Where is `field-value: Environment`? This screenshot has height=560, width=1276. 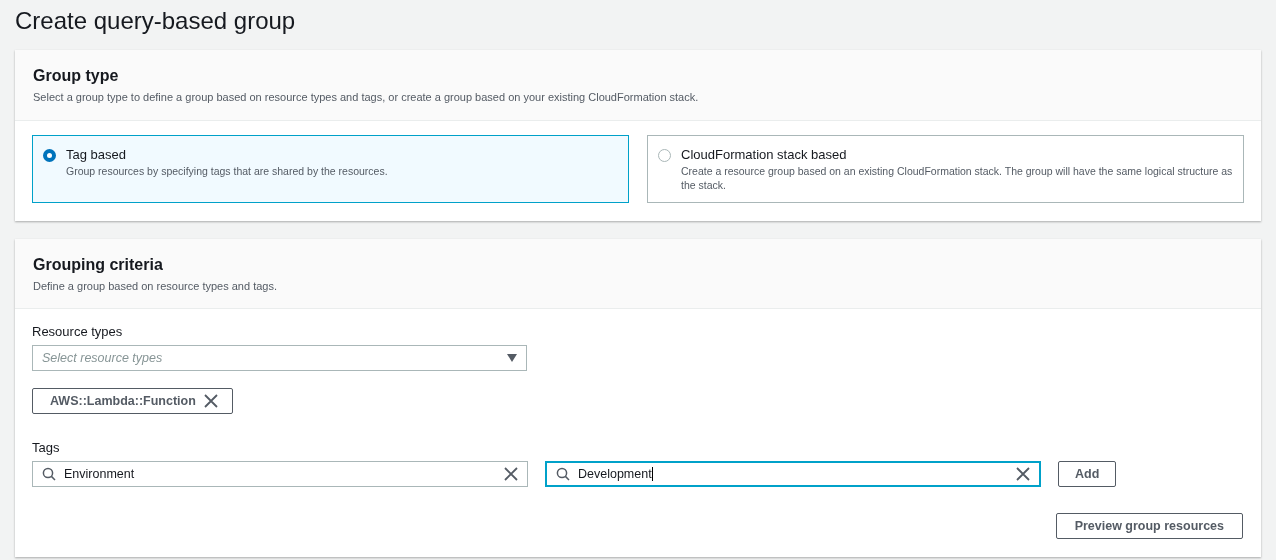
field-value: Environment is located at coordinates (100, 474).